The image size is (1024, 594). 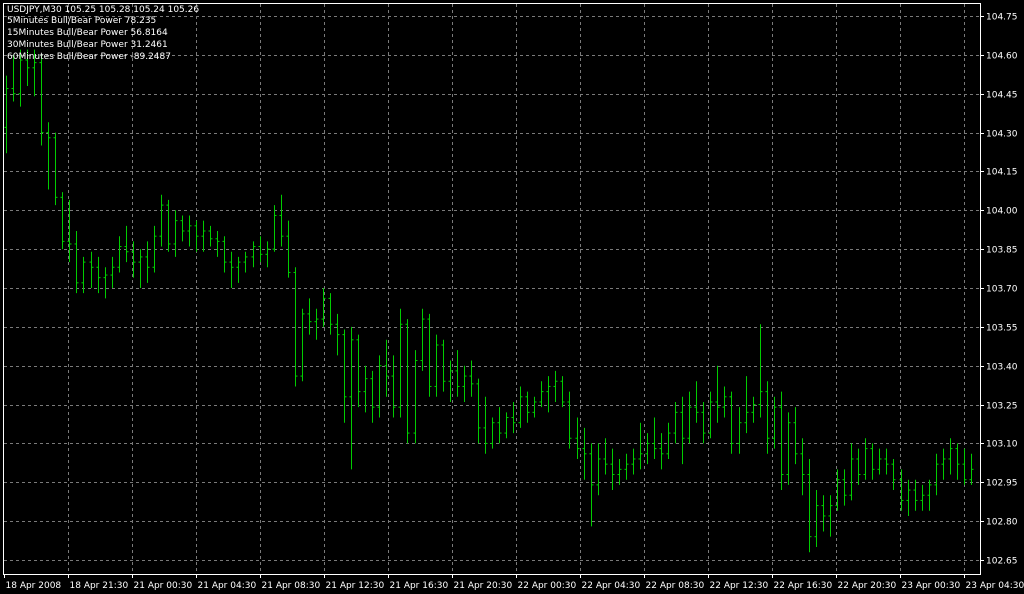 What do you see at coordinates (1002, 135) in the screenshot?
I see `y-tick-label: 104.30` at bounding box center [1002, 135].